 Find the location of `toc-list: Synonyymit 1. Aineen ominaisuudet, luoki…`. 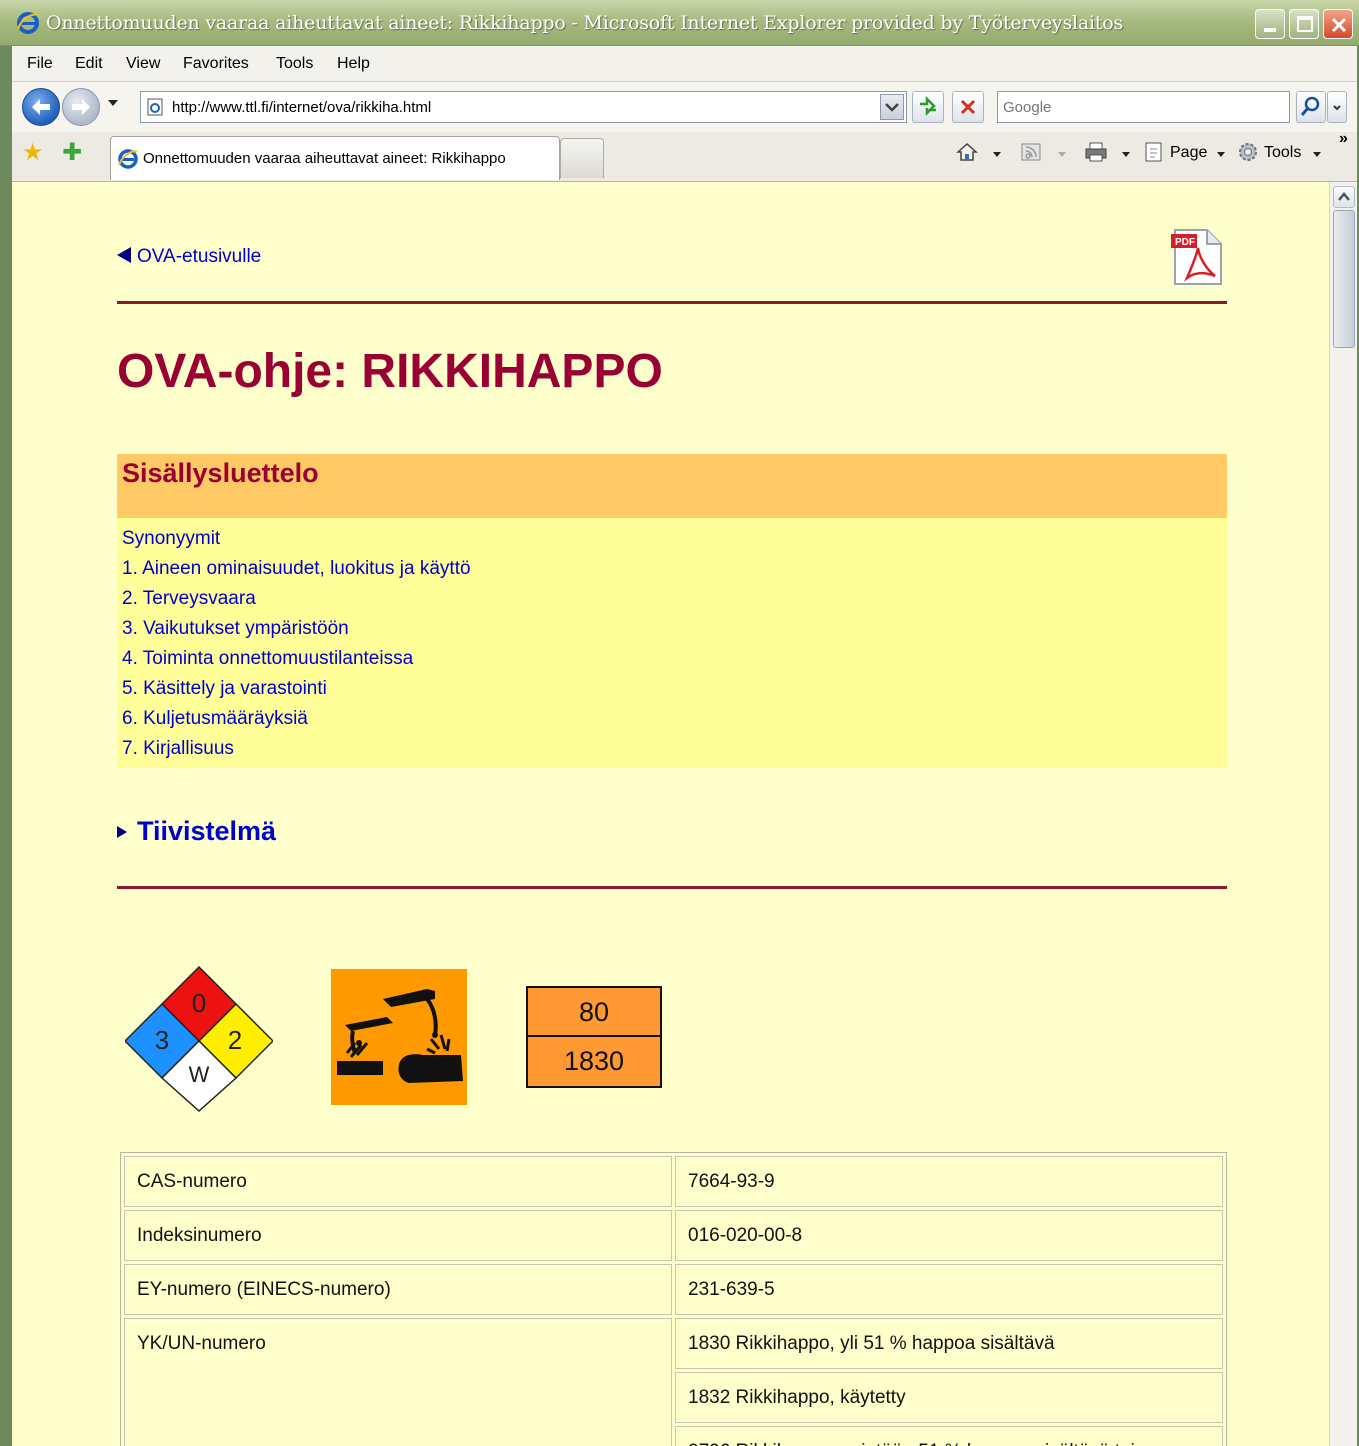

toc-list: Synonyymit 1. Aineen ominaisuudet, luoki… is located at coordinates (672, 643).